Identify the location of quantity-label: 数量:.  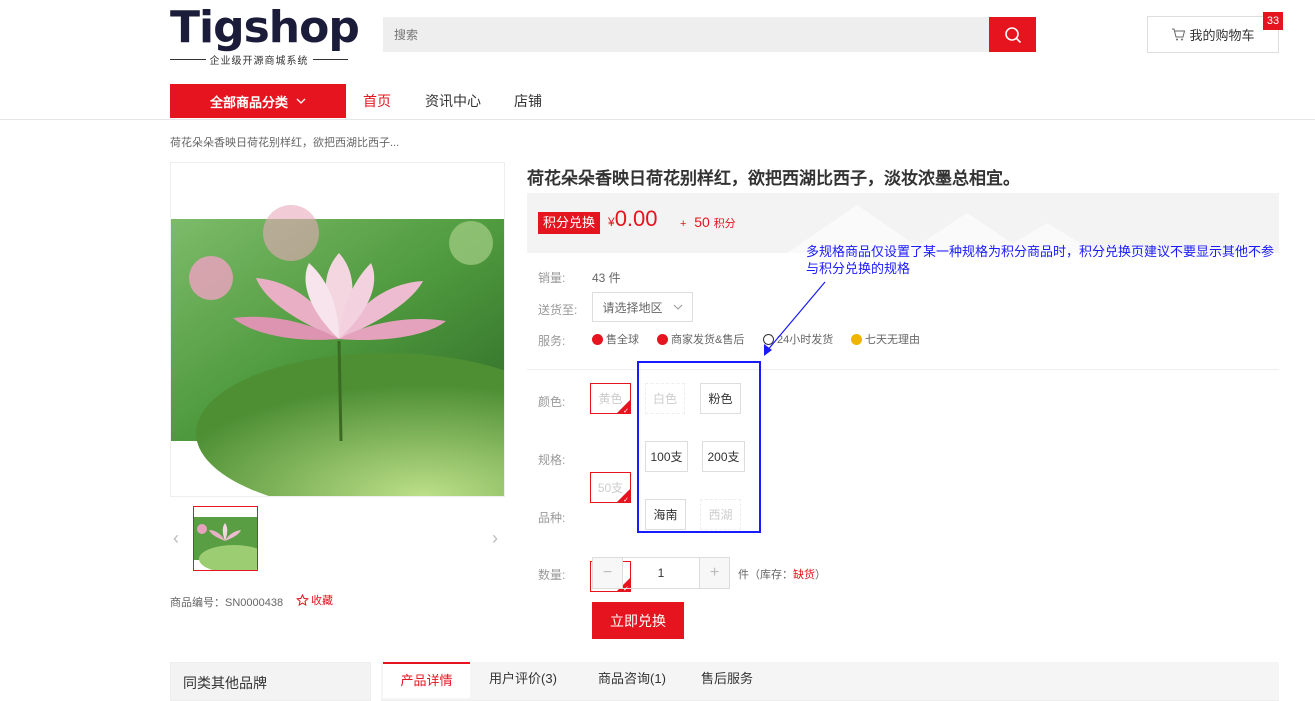
(552, 575).